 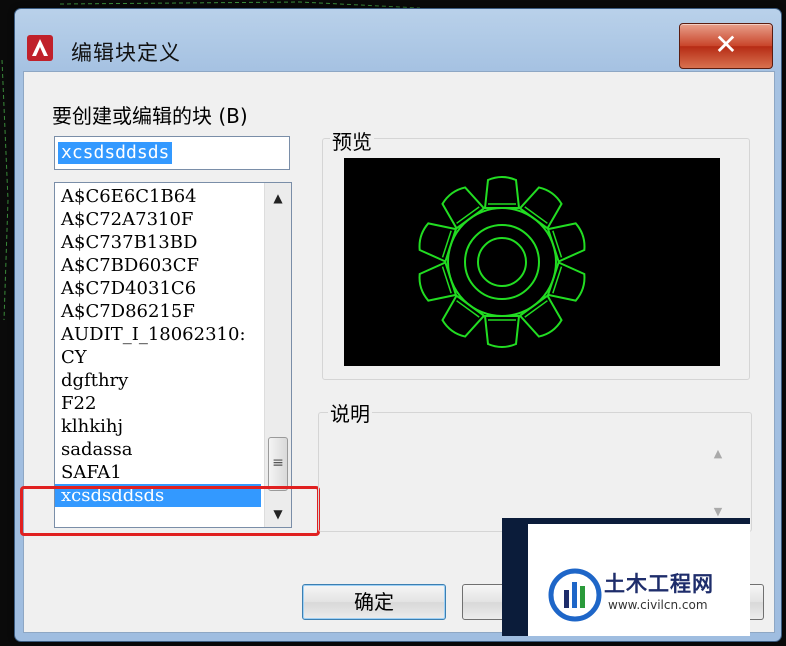 What do you see at coordinates (158, 288) in the screenshot?
I see `list-item: A$C7D4031C6` at bounding box center [158, 288].